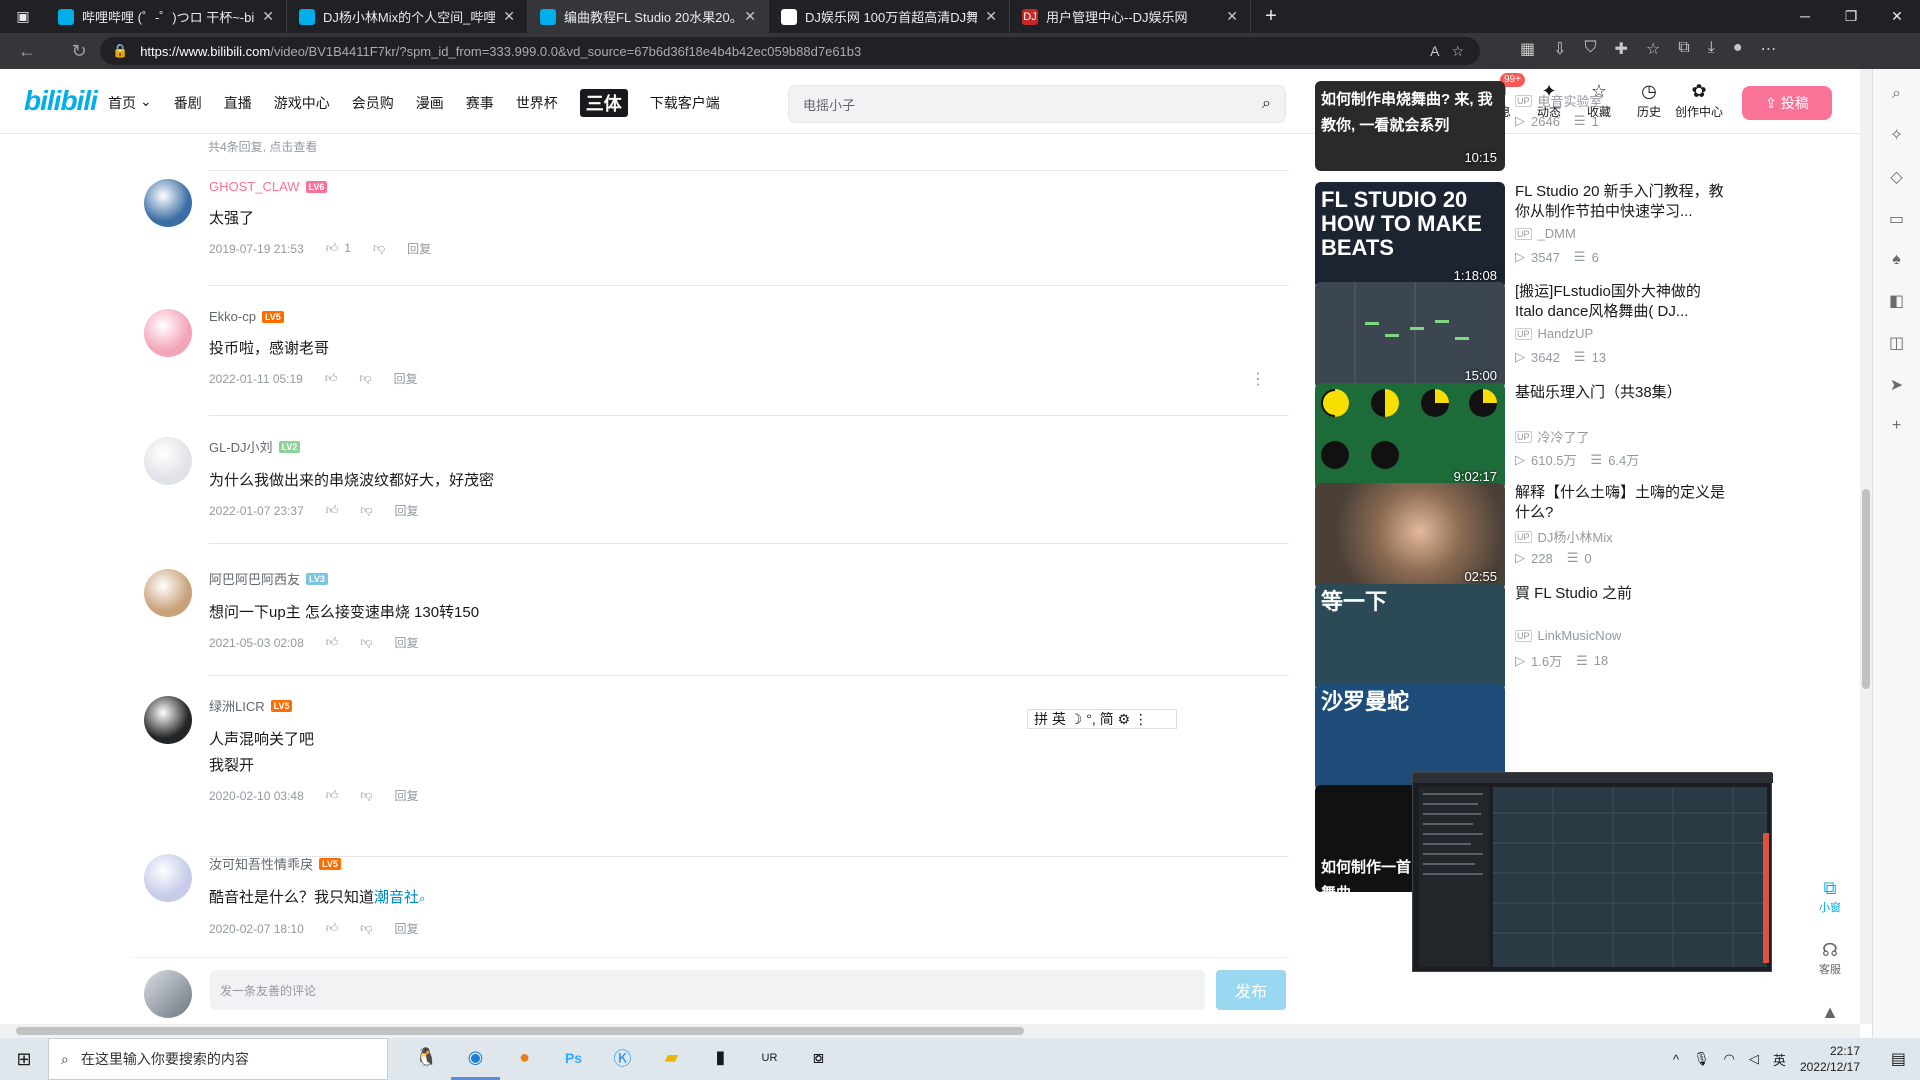 The image size is (1920, 1080). I want to click on collections-icon: ⧉, so click(1683, 49).